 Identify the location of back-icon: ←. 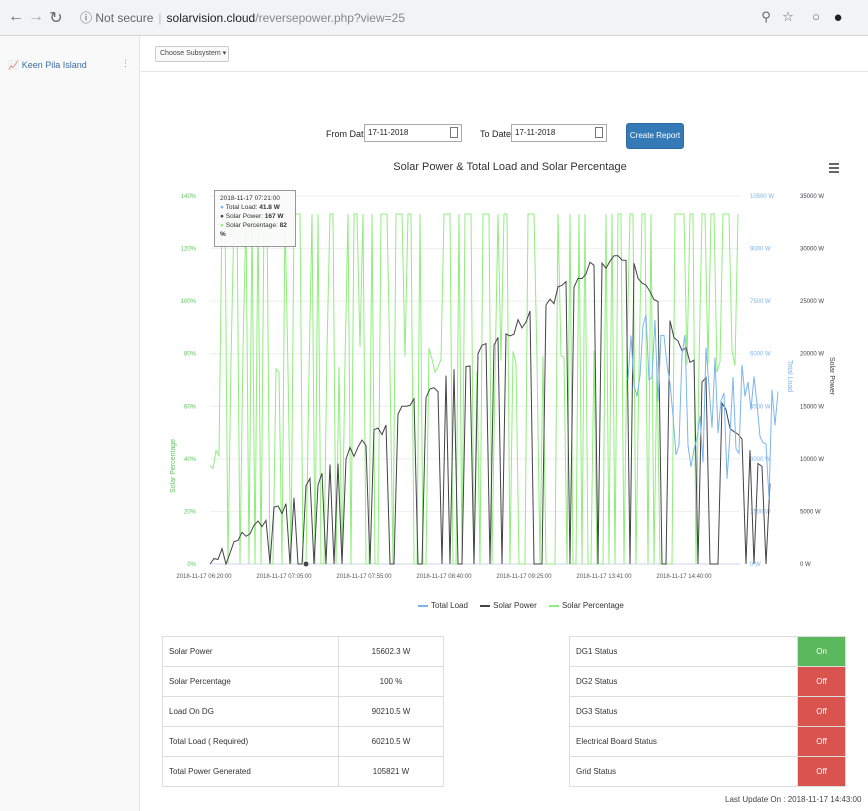
(16, 17).